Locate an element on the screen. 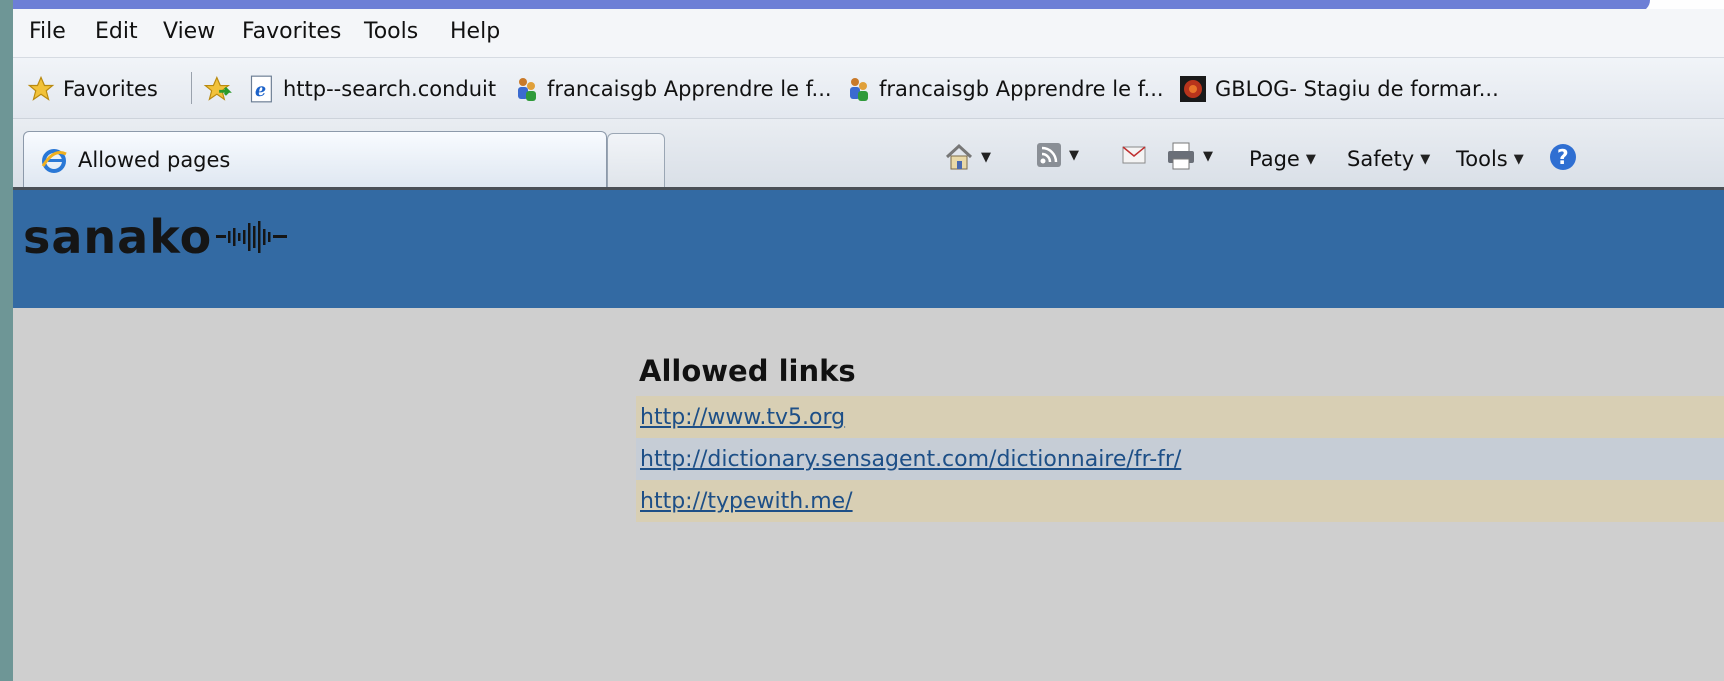 This screenshot has height=681, width=1724. mail-icon is located at coordinates (1134, 155).